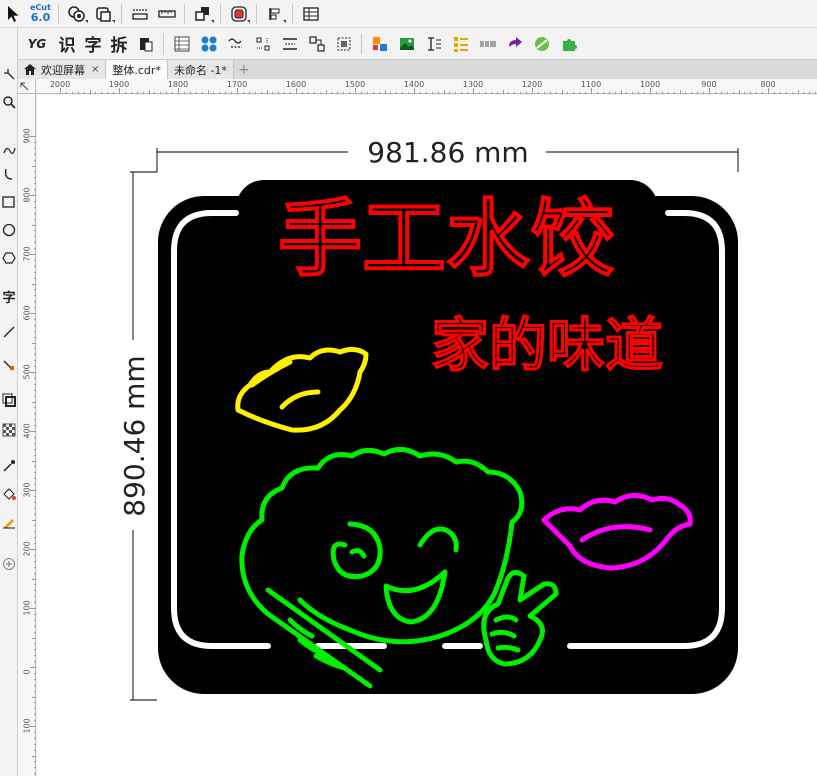 The image size is (817, 776). I want to click on pattern-icon, so click(208, 43).